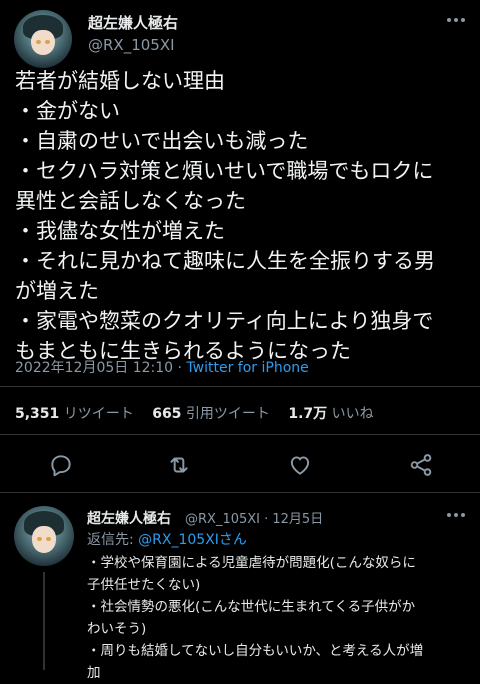 This screenshot has height=684, width=480. I want to click on reply-line: ・周りも結婚してないし自分もいいか、と考える人が増, so click(255, 651).